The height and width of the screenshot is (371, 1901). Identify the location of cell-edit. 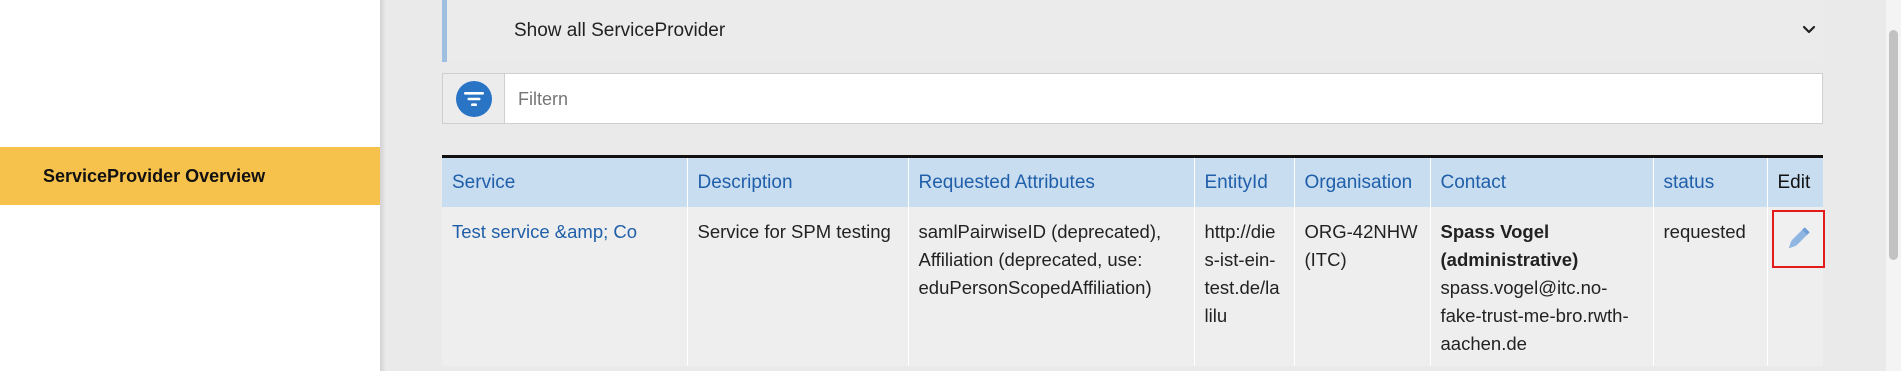
(1795, 286).